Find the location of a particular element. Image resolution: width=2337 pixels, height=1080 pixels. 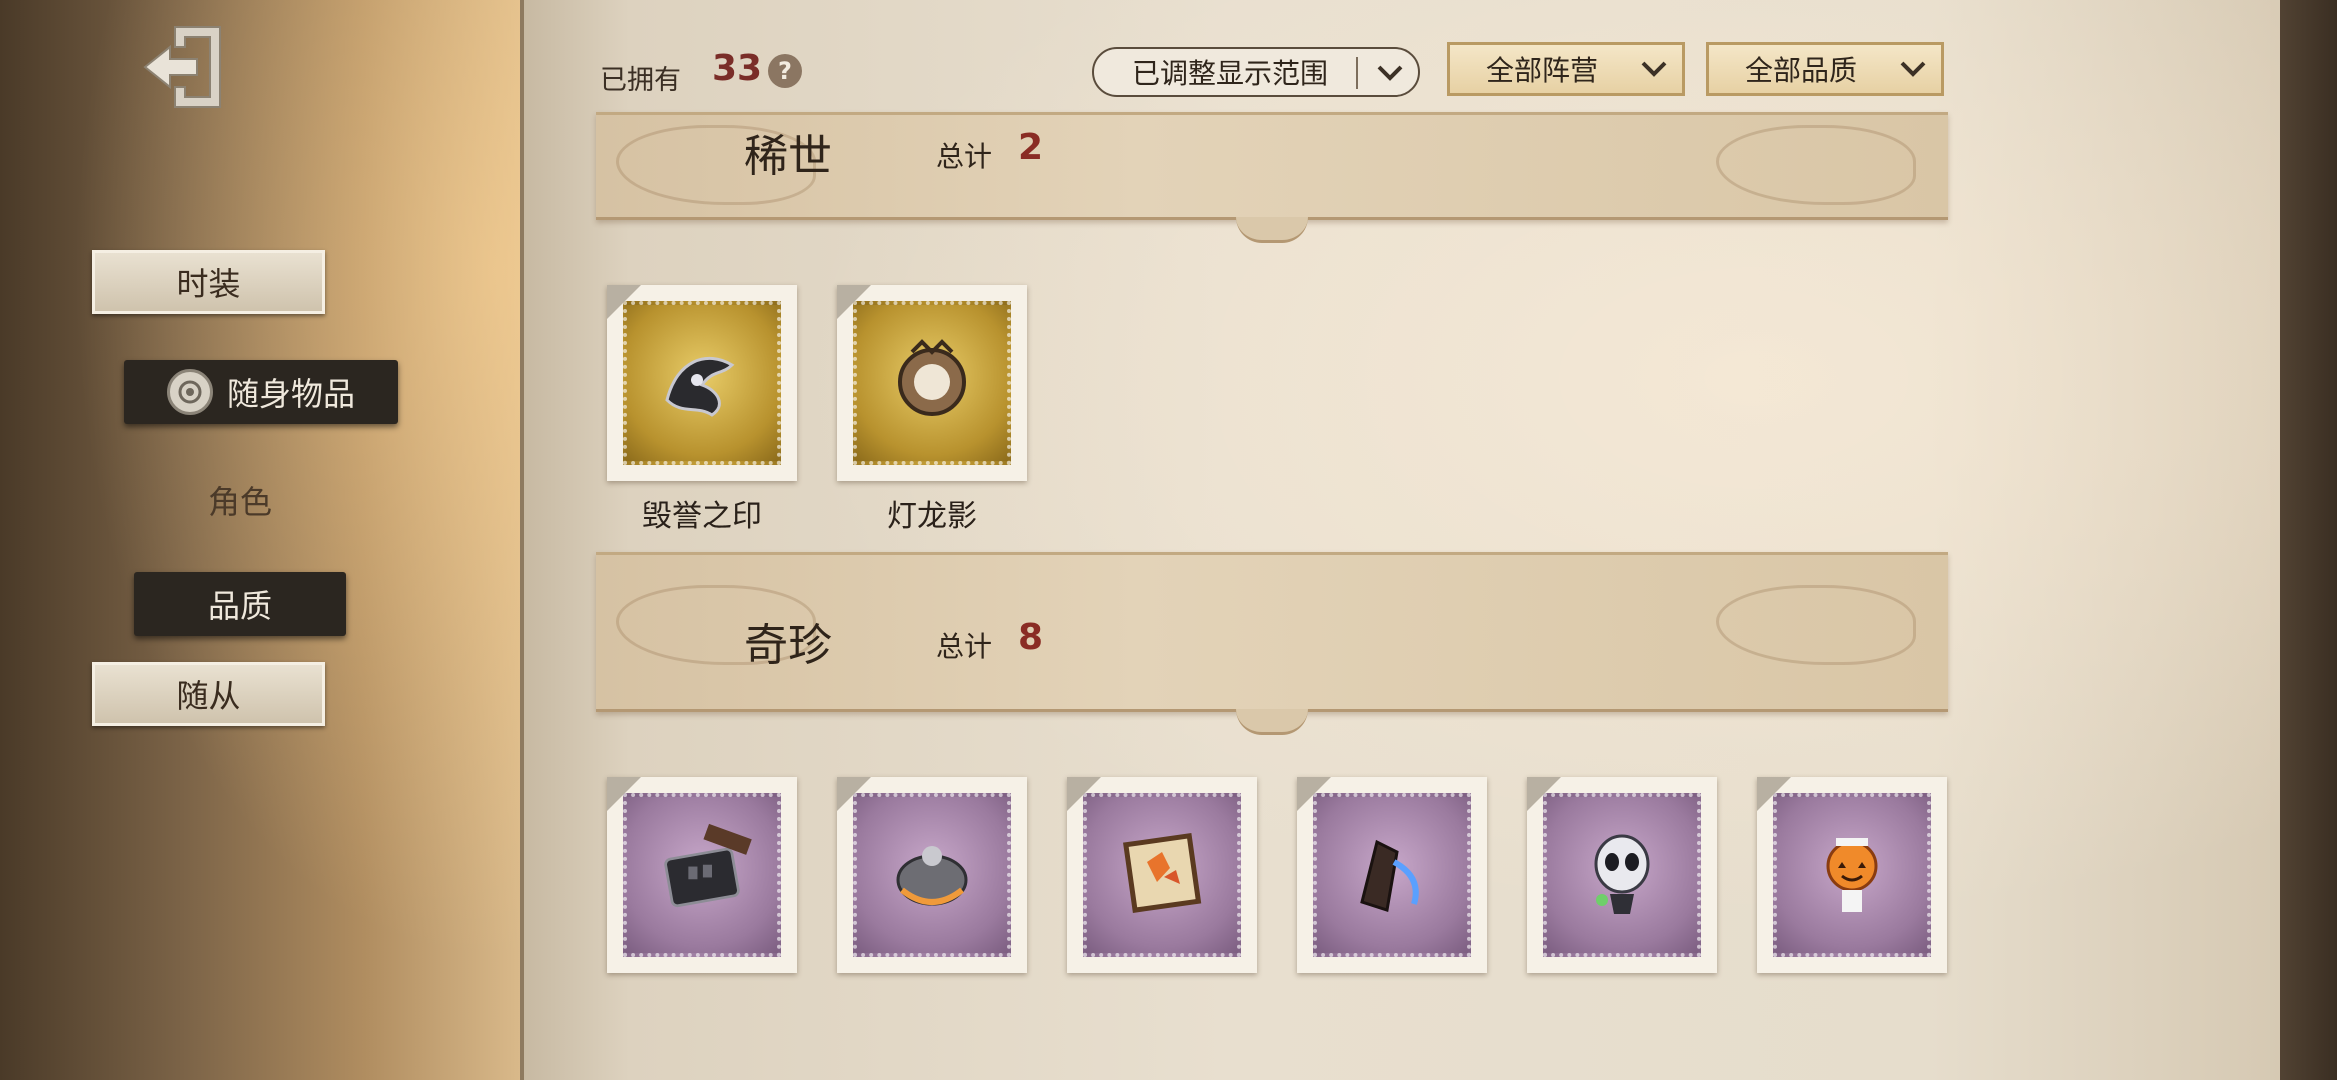

range-dropdown: 已调整显示范围 is located at coordinates (1256, 72).